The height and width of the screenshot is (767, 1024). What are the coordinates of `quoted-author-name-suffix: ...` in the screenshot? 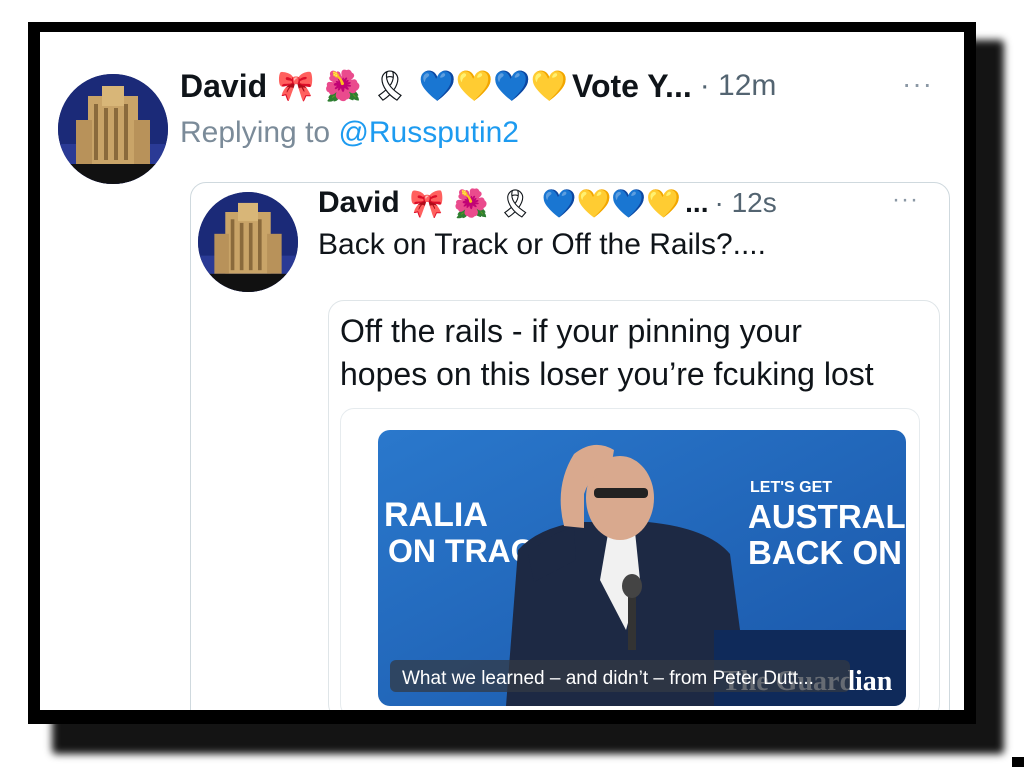 It's located at (697, 202).